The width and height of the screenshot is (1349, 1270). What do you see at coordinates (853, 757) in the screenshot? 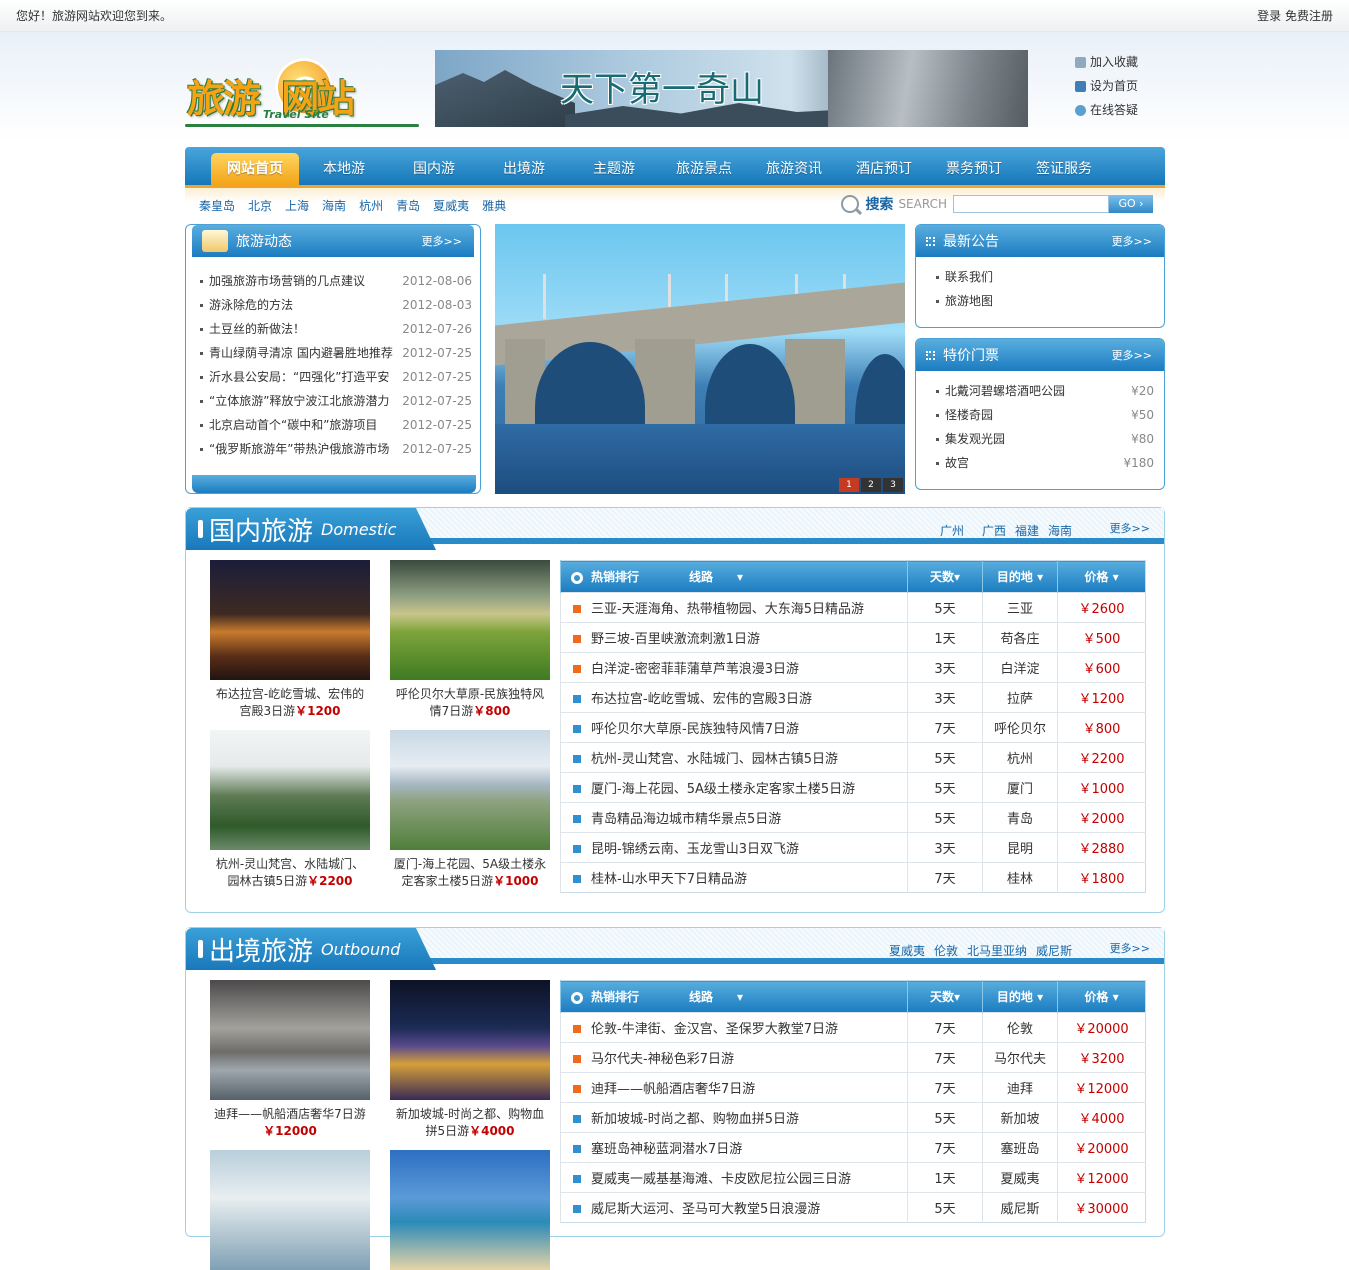
I see `table-row: 杭州-灵山梵宫、水陆城门、园林古镇5日游 5天 杭州 ￥2200` at bounding box center [853, 757].